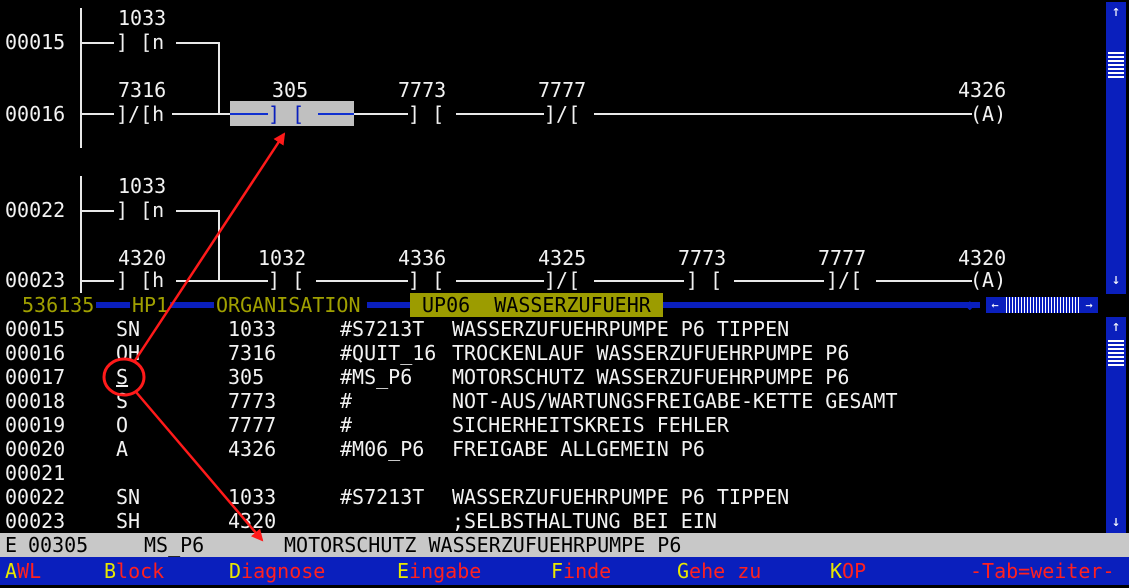 Image resolution: width=1129 pixels, height=588 pixels. I want to click on line-number: 00021, so click(35, 473).